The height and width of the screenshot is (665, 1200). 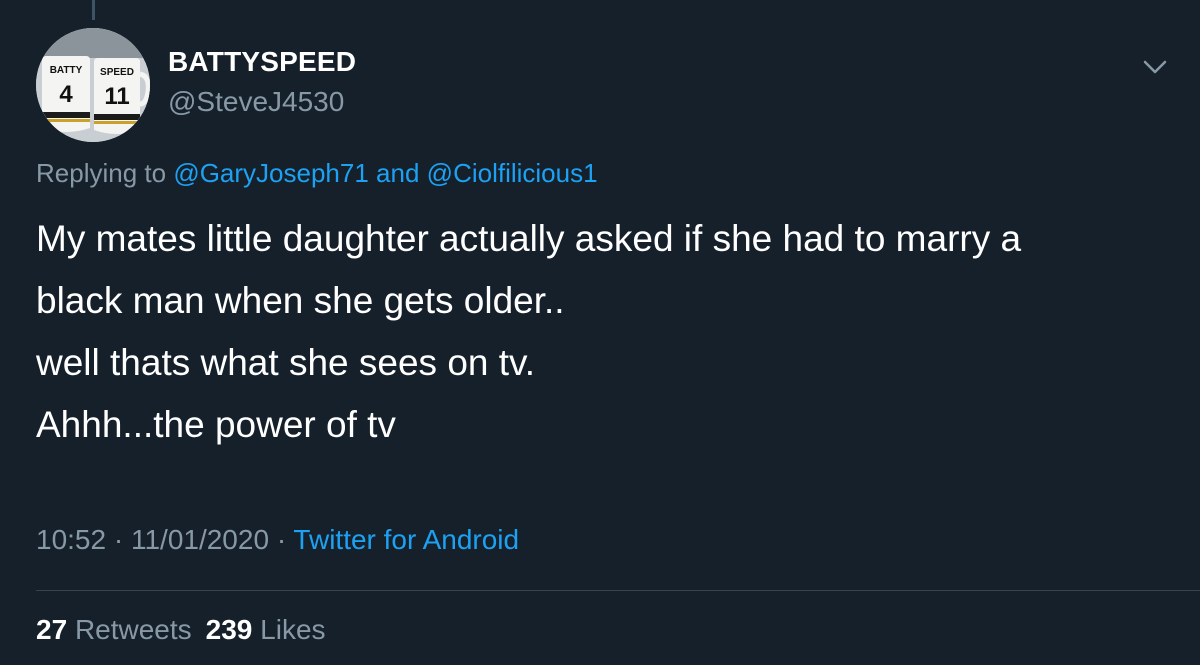 I want to click on chevron-down-icon, so click(x=1155, y=67).